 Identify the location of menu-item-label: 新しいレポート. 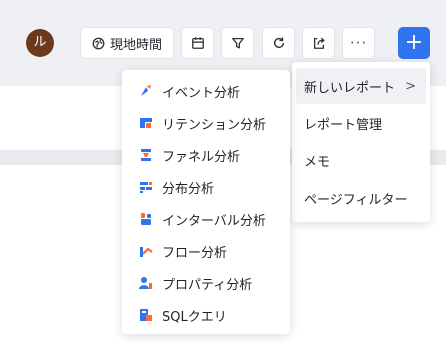
(350, 88).